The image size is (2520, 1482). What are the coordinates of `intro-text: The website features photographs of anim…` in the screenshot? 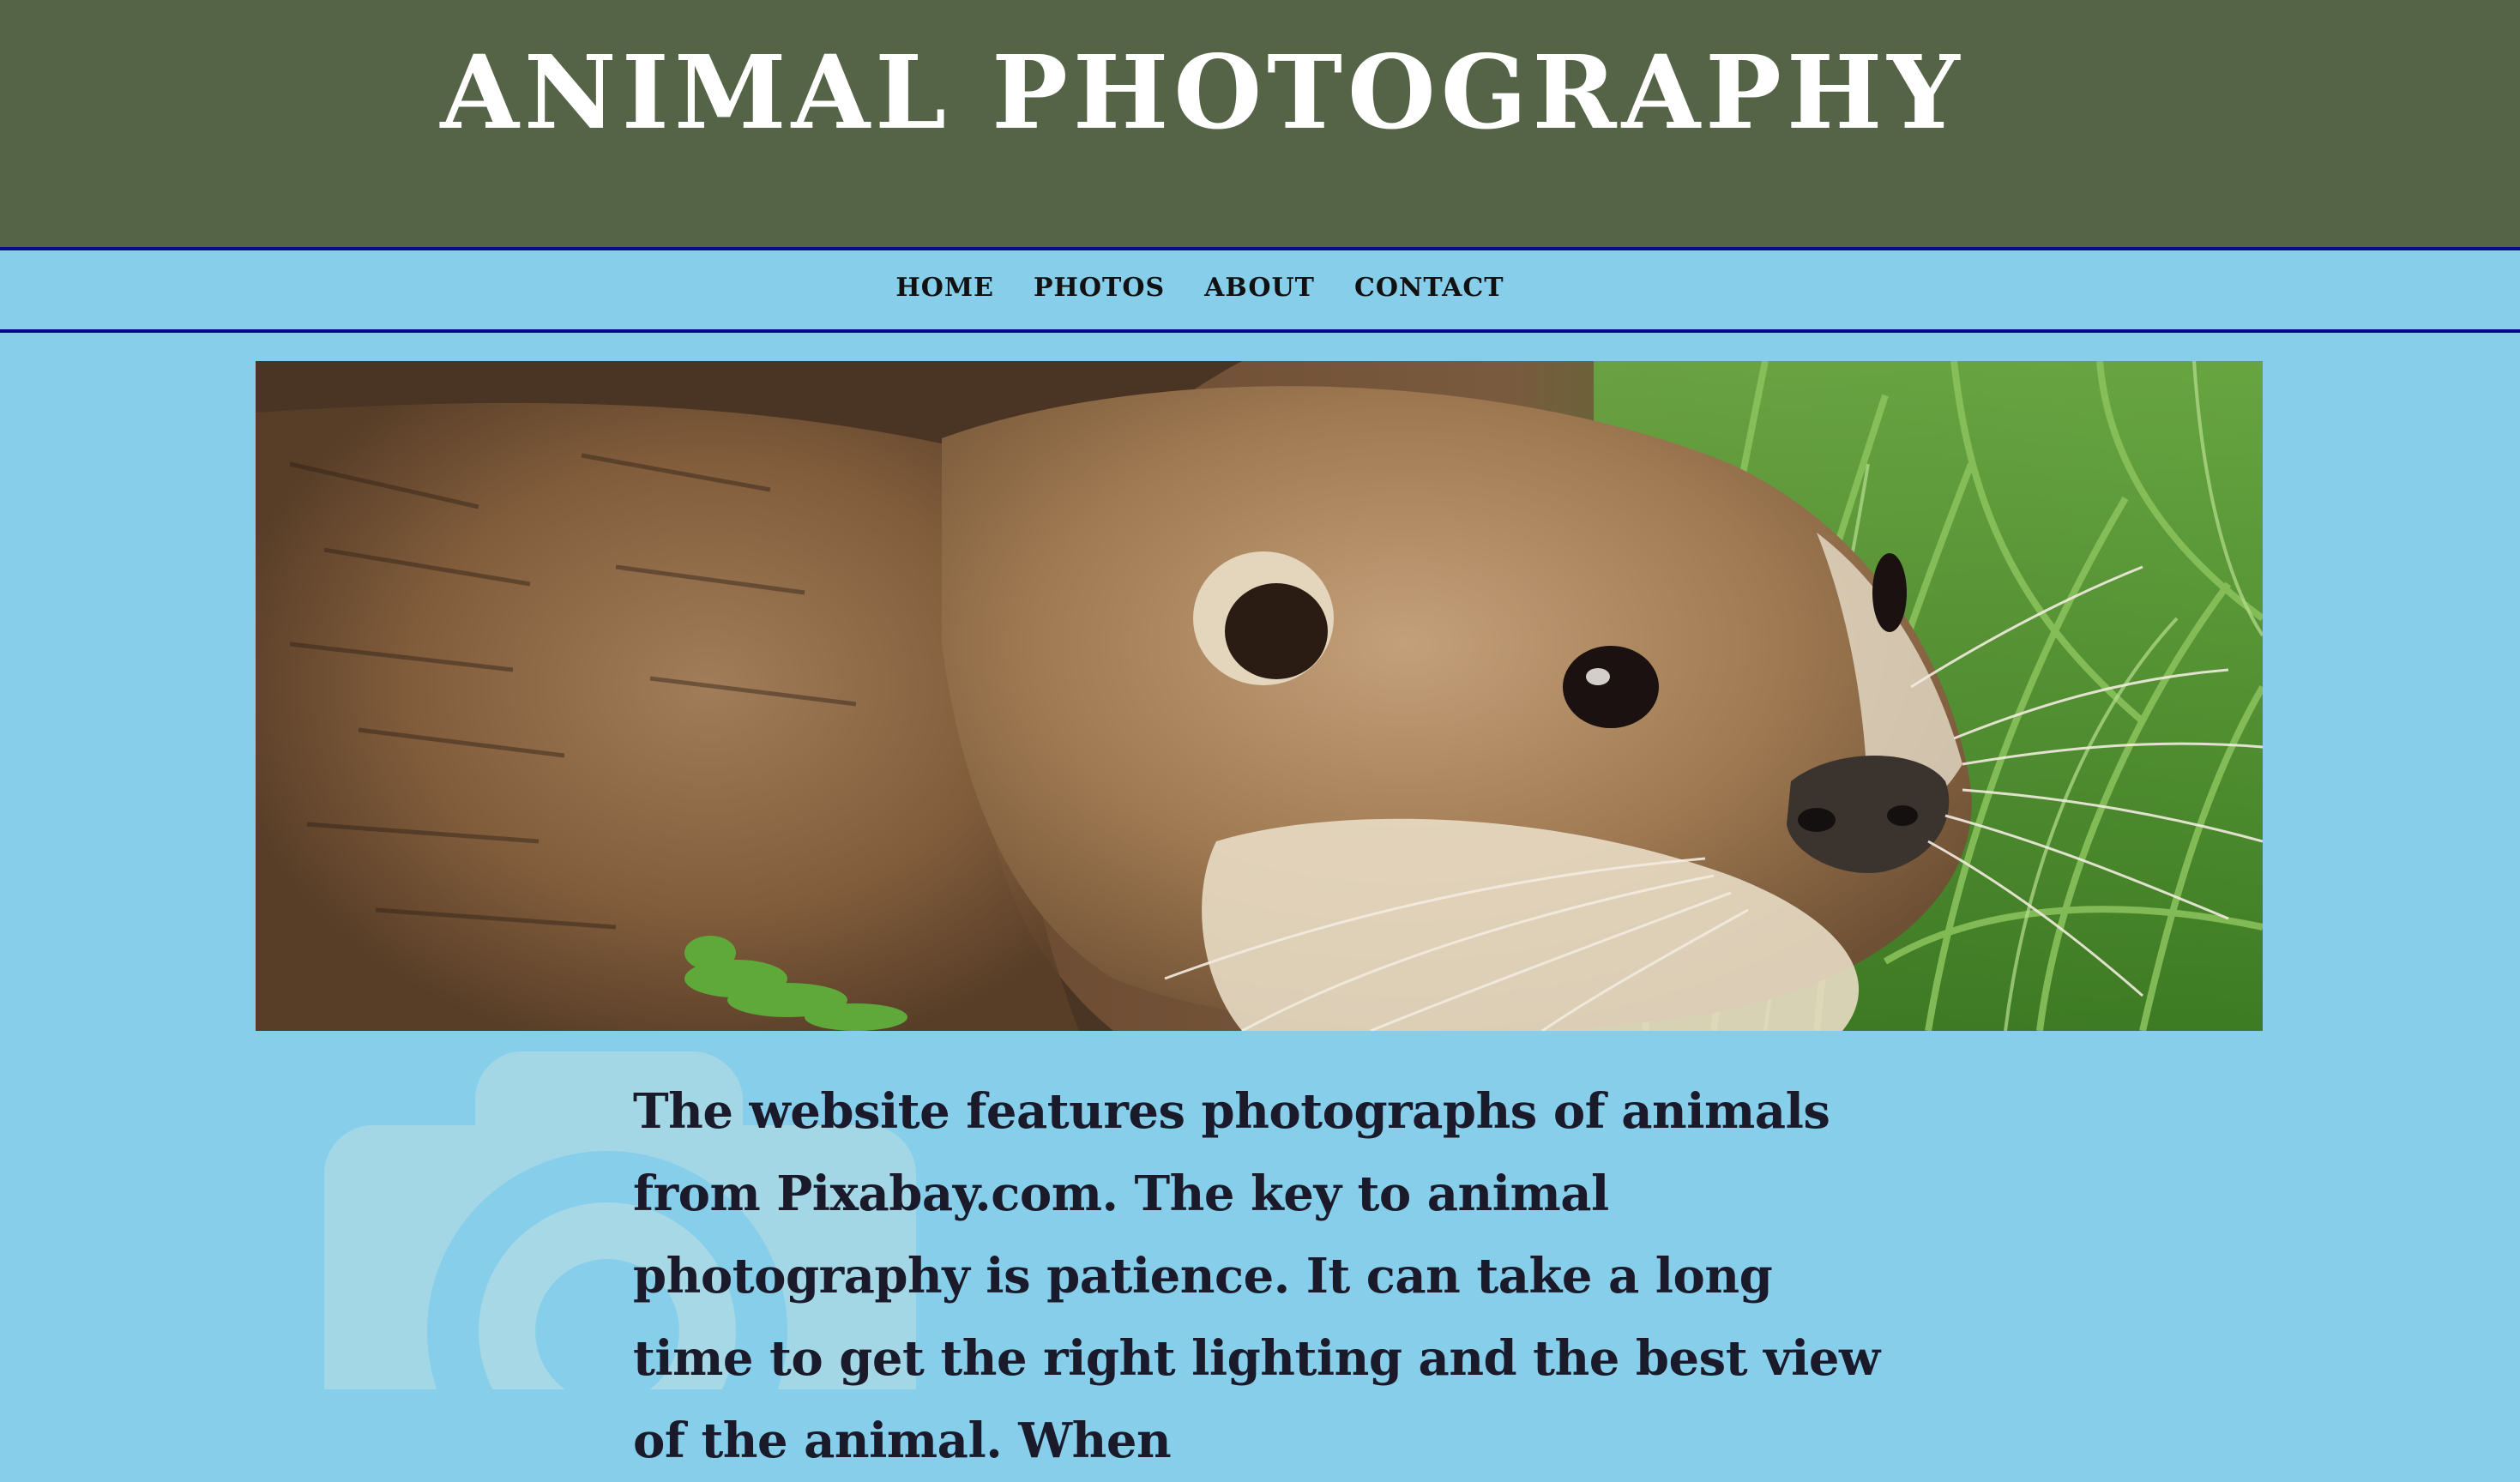 It's located at (1256, 1276).